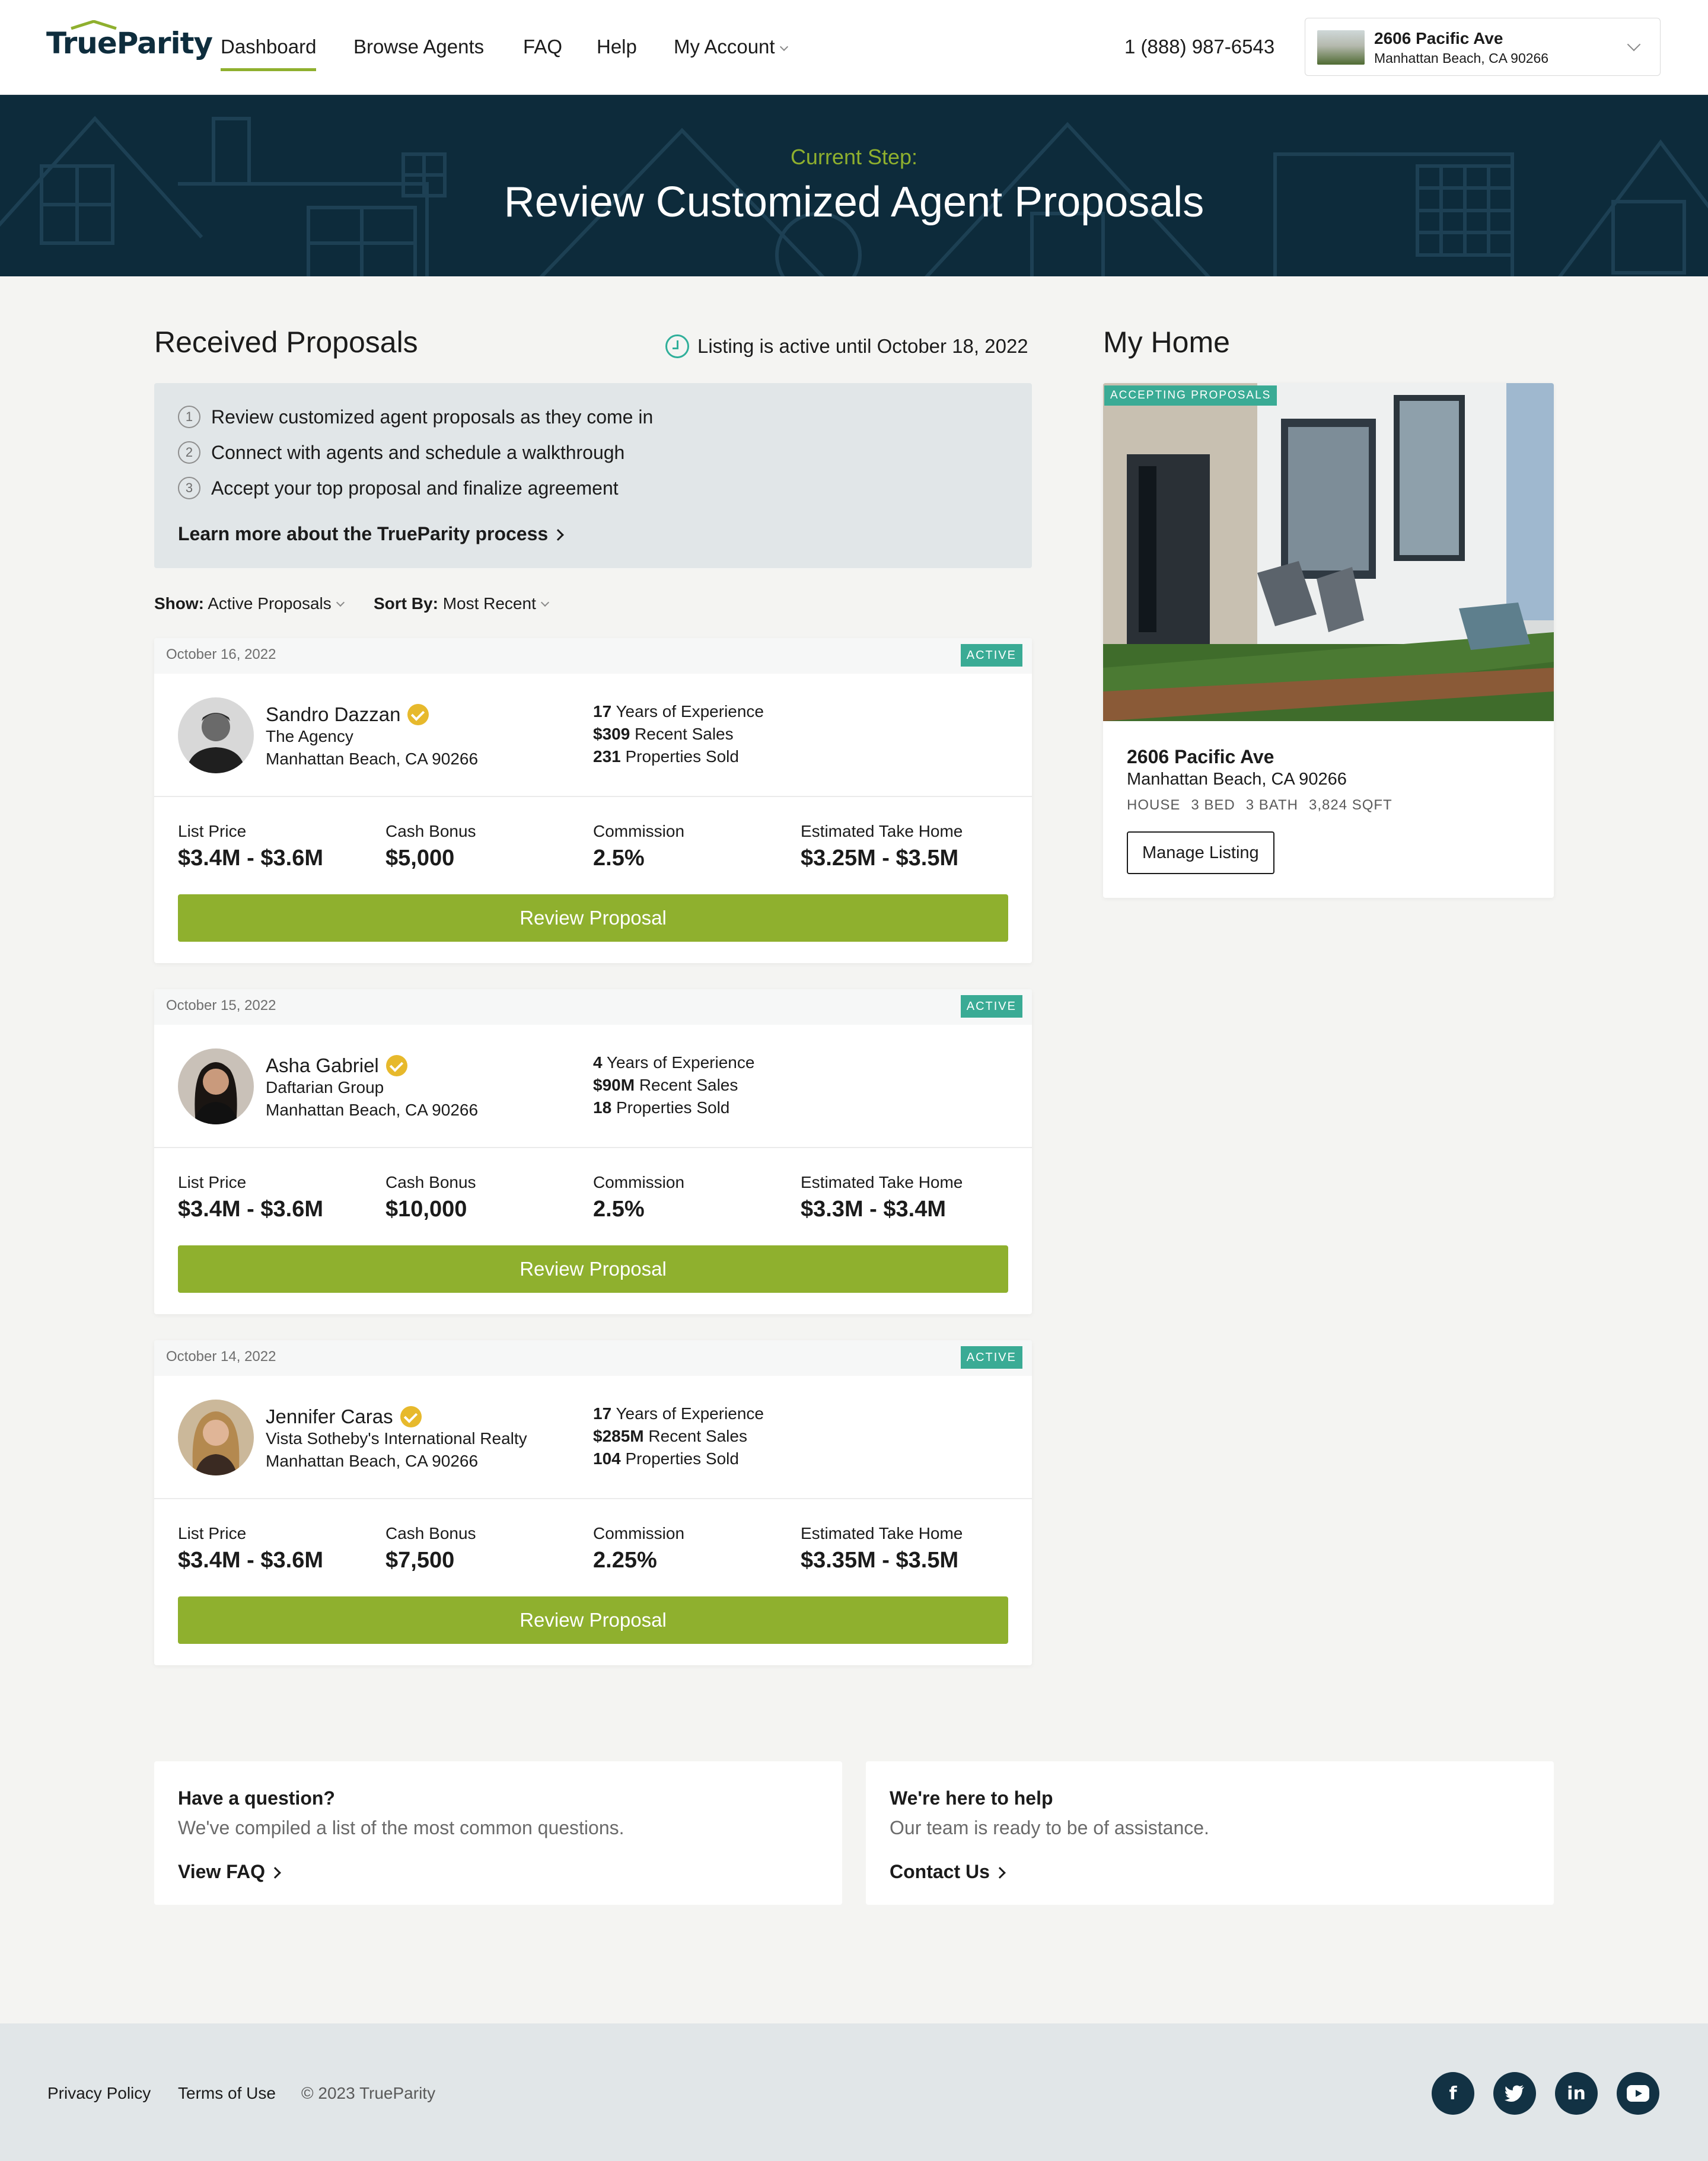 The width and height of the screenshot is (1708, 2161). What do you see at coordinates (221, 654) in the screenshot?
I see `proposal-date: October 16, 2022` at bounding box center [221, 654].